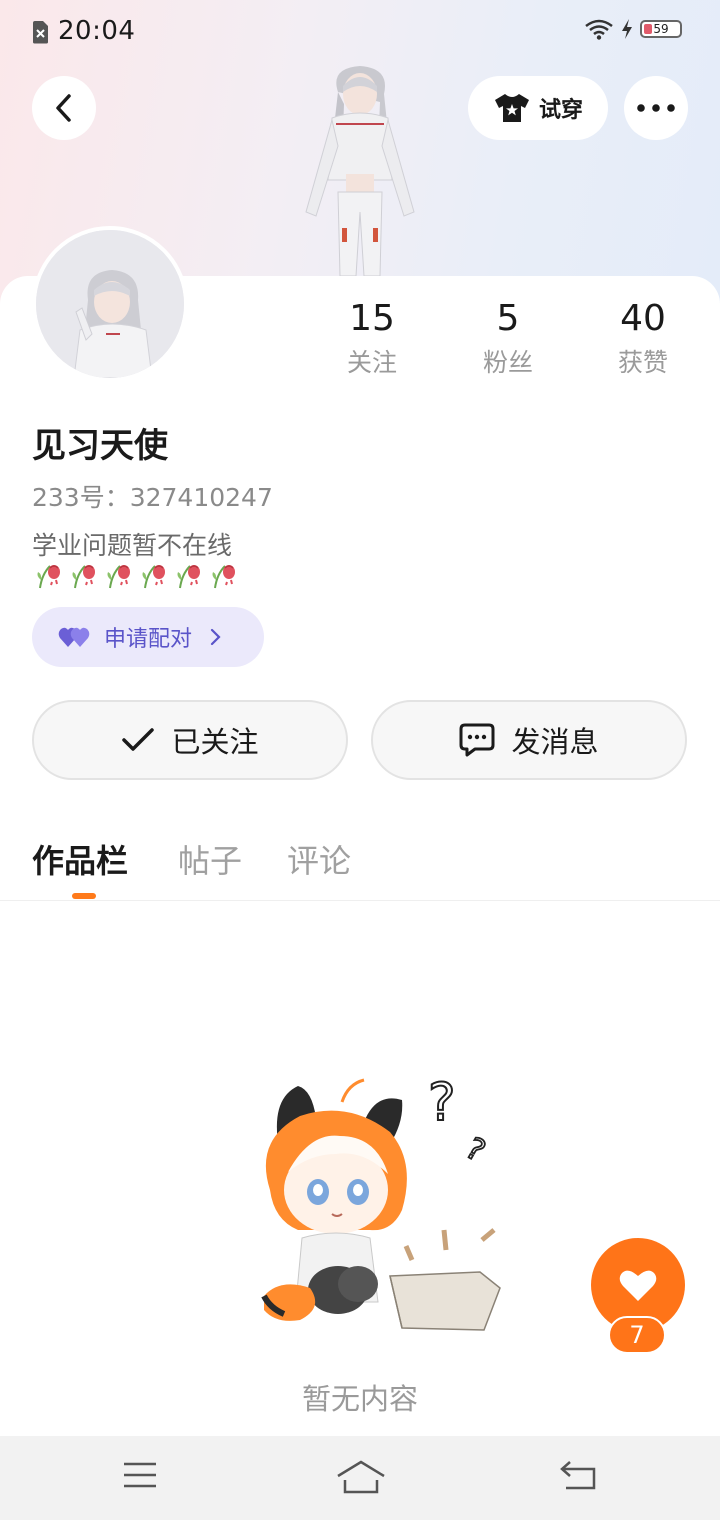 Image resolution: width=720 pixels, height=1520 pixels. What do you see at coordinates (372, 318) in the screenshot?
I see `stat-following-value: 15` at bounding box center [372, 318].